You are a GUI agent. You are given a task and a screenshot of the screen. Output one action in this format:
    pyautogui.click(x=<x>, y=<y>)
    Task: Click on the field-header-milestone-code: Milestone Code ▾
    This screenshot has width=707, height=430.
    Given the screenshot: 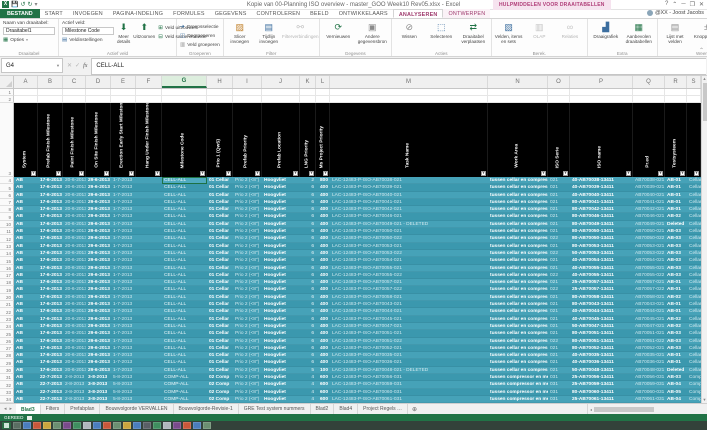 What is the action you would take?
    pyautogui.click(x=184, y=140)
    